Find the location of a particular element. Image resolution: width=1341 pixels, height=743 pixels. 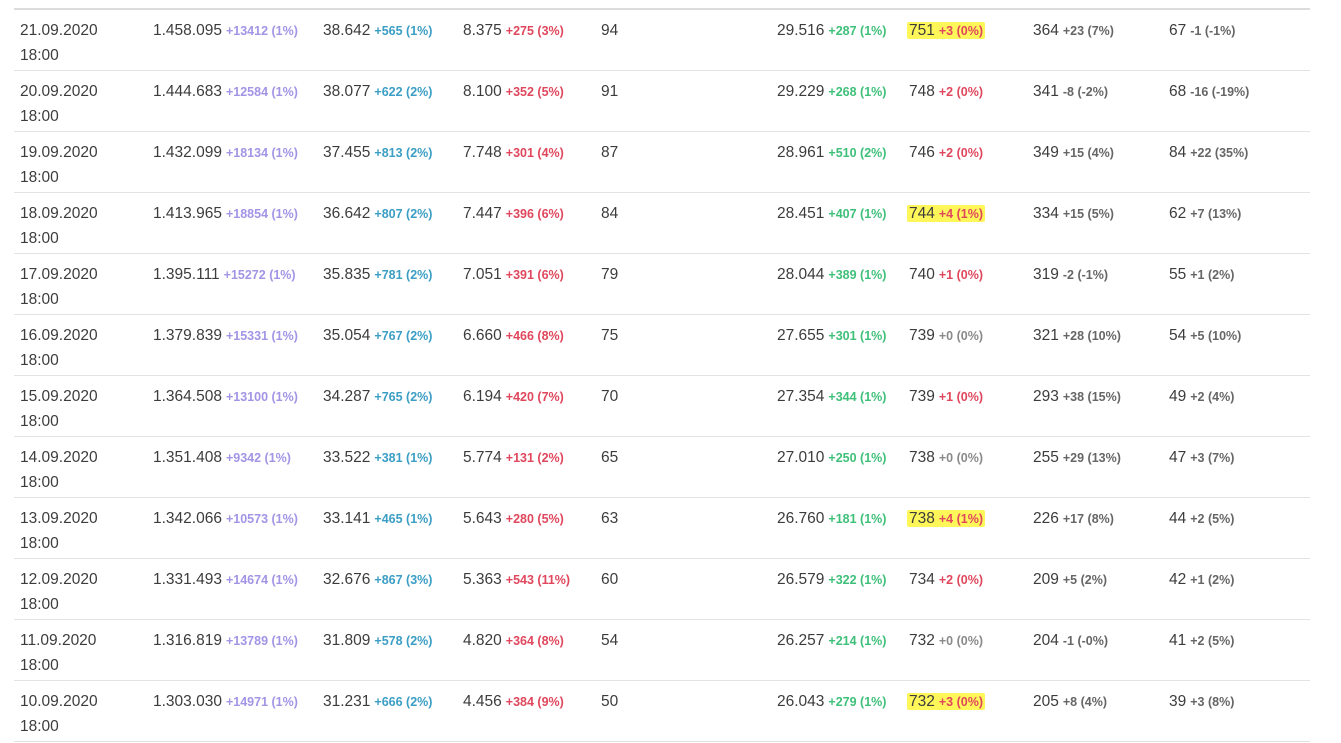

value-text: 5.774 is located at coordinates (482, 457).